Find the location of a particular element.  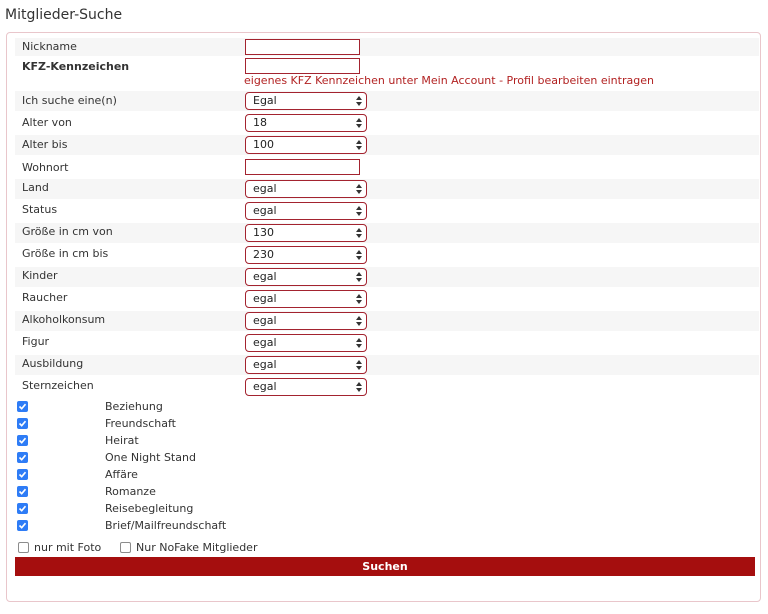

row-land: Land egal is located at coordinates (387, 189).